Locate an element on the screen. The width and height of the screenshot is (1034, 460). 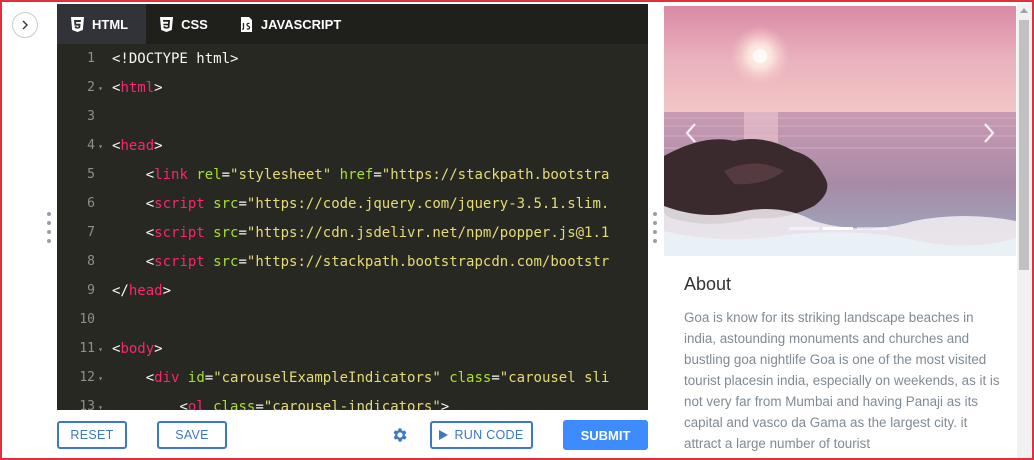
line-number: 8 is located at coordinates (91, 261).